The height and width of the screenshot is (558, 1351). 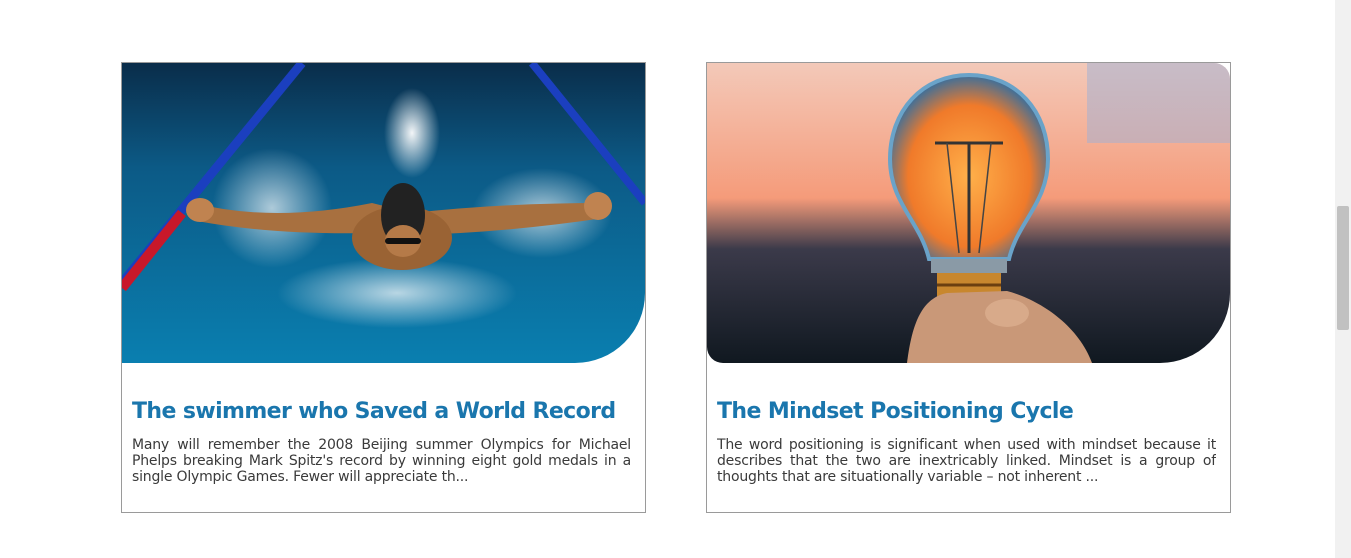 What do you see at coordinates (968, 411) in the screenshot?
I see `article-title: The Mindset Positioning Cycle` at bounding box center [968, 411].